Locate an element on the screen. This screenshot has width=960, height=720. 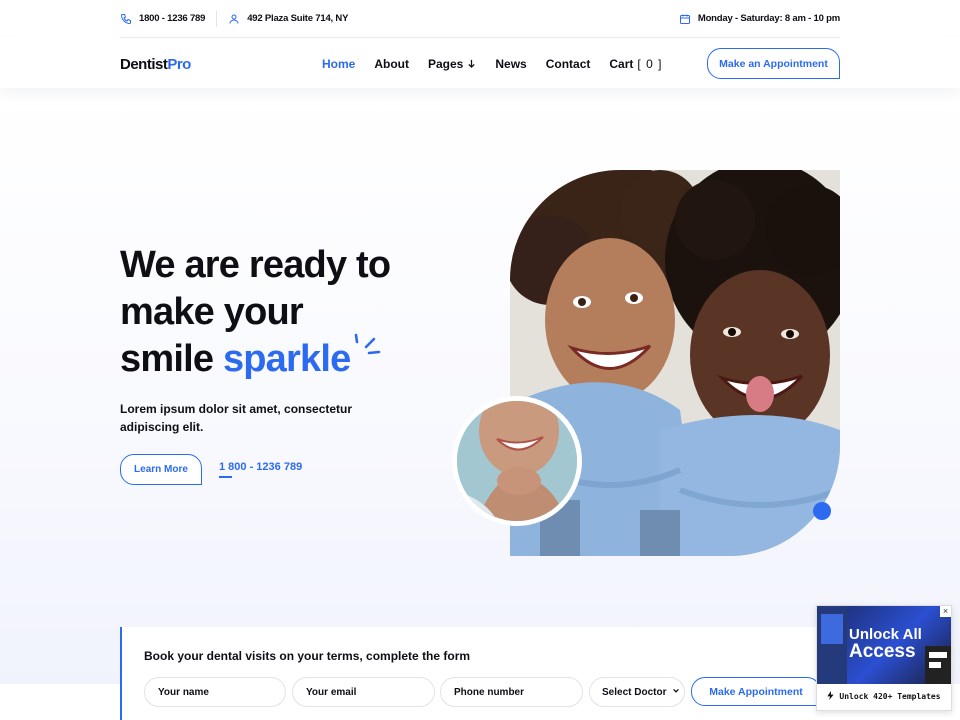
phone-icon is located at coordinates (126, 19).